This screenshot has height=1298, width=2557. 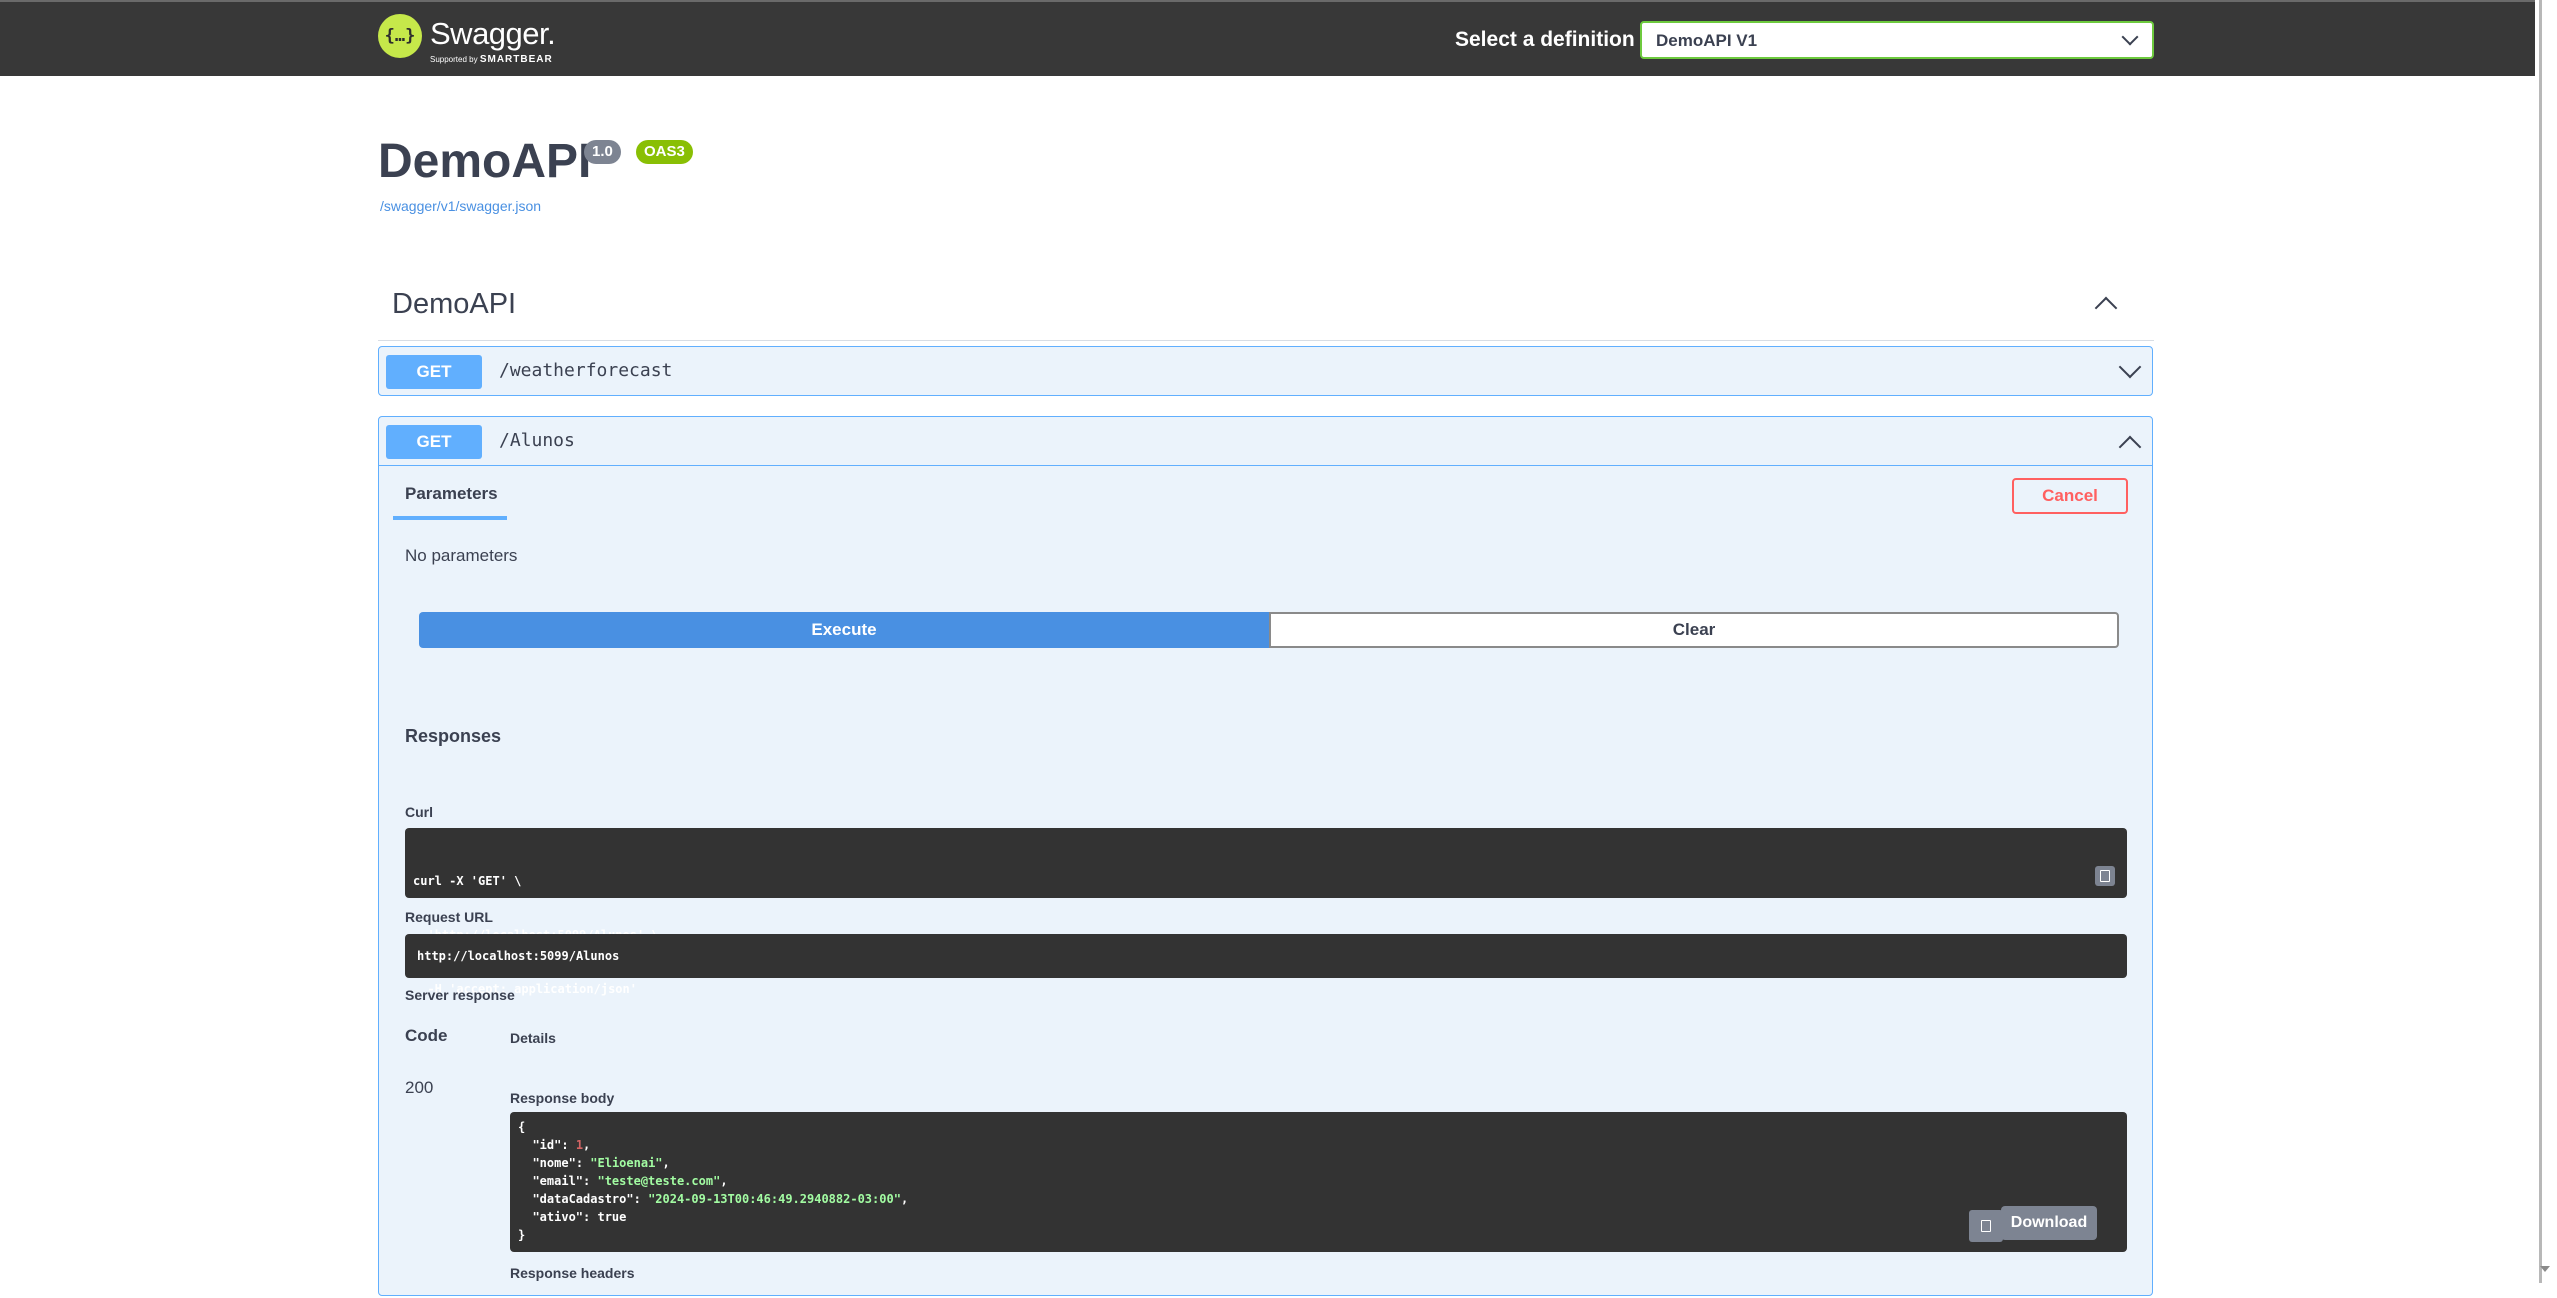 What do you see at coordinates (426, 1035) in the screenshot?
I see `code-column-header: Code` at bounding box center [426, 1035].